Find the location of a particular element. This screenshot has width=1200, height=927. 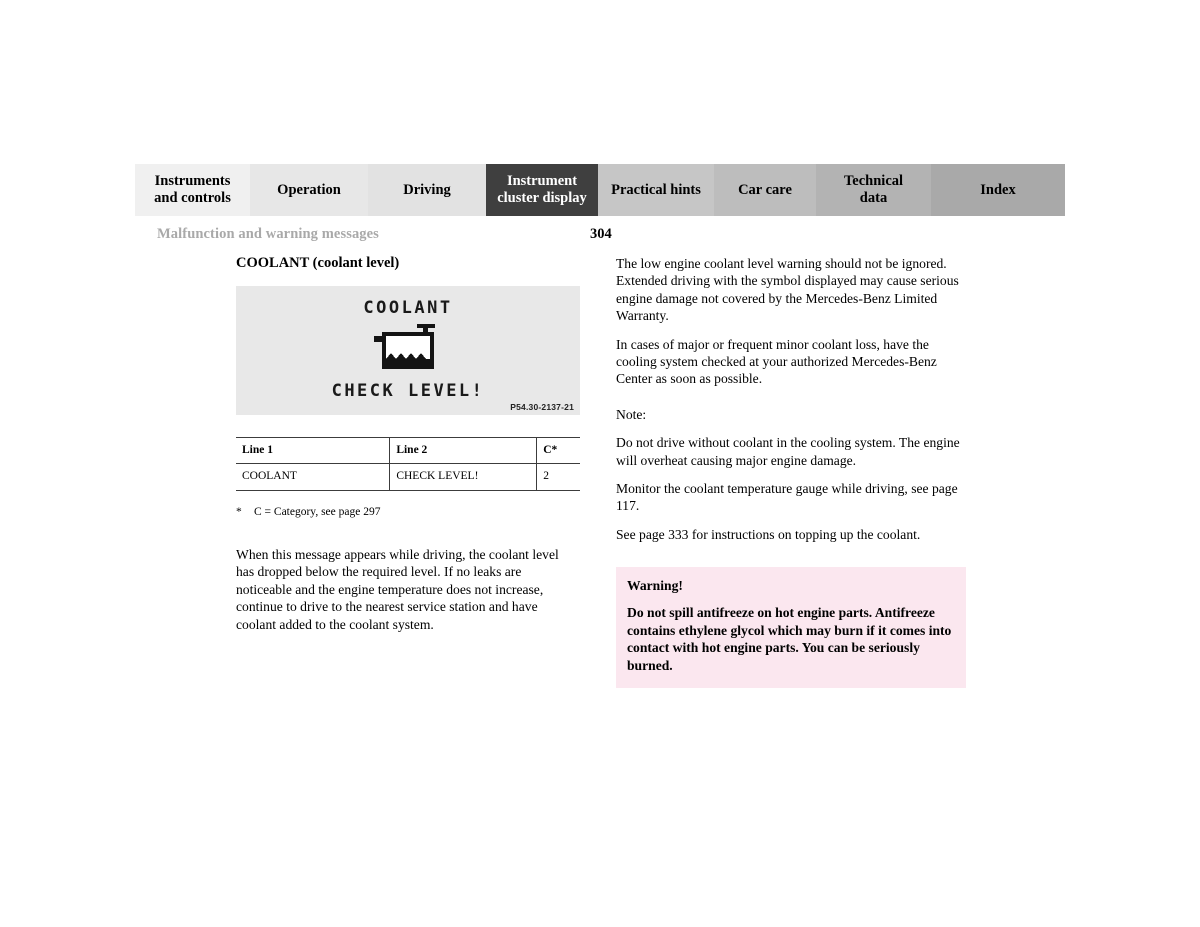

table-header-row: Line 1 Line 2 C* is located at coordinates (408, 450).